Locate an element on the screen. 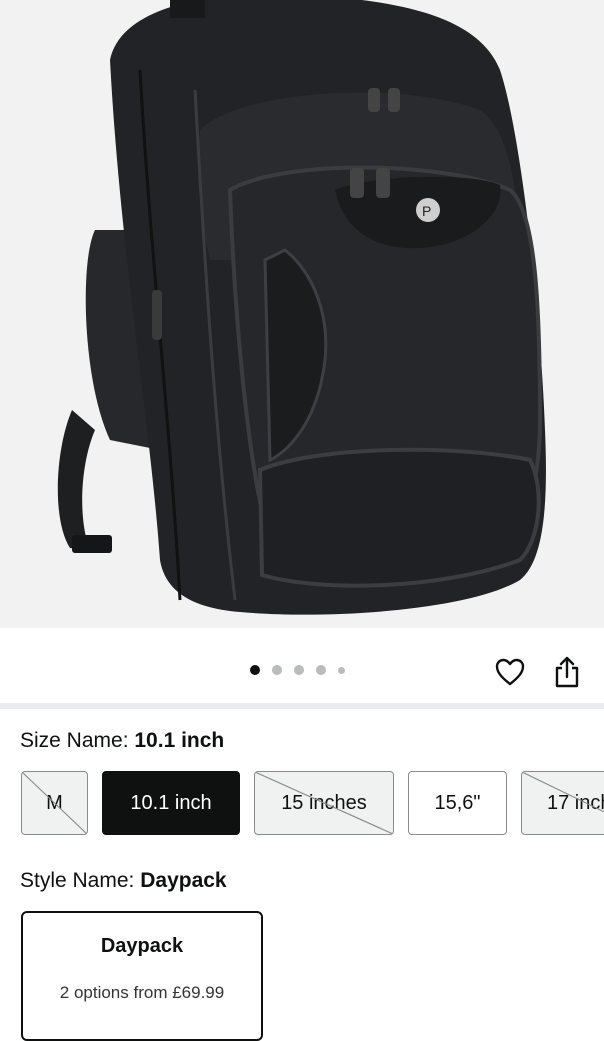 The height and width of the screenshot is (1041, 604). size-option-label: 15,6" is located at coordinates (457, 802).